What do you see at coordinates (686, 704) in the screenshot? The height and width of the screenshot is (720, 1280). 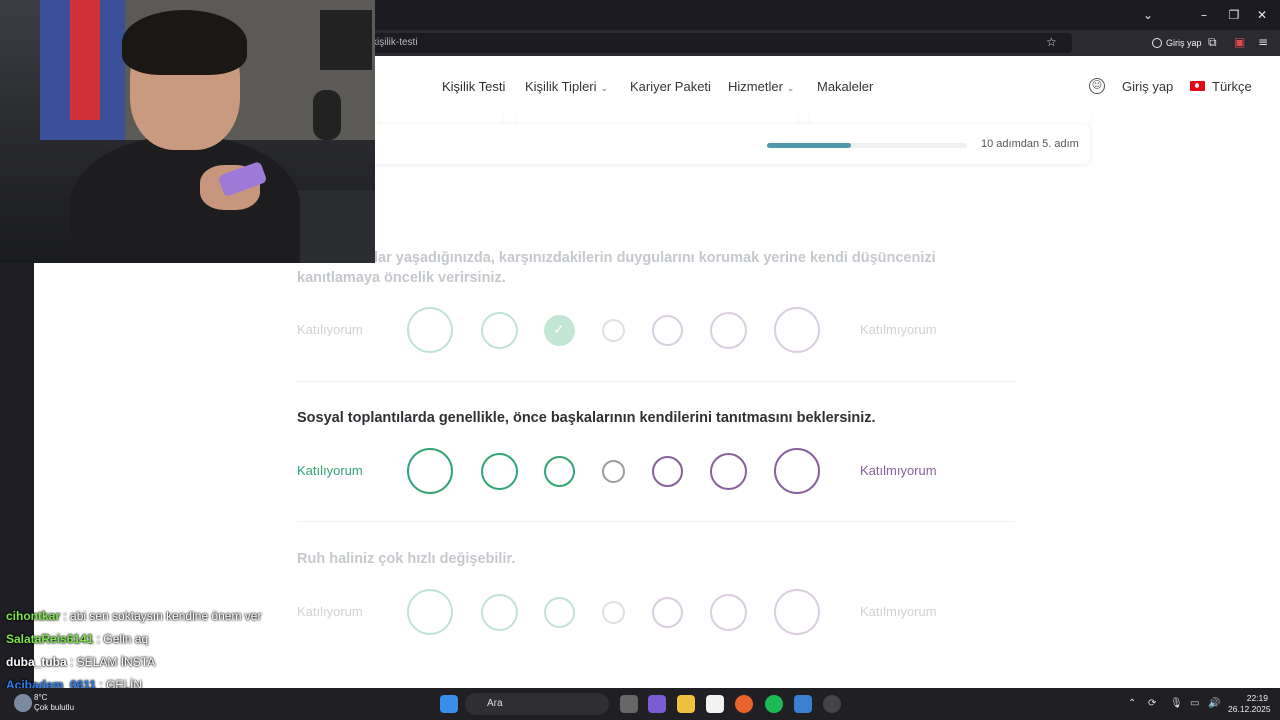 I see `file-explorer-icon` at bounding box center [686, 704].